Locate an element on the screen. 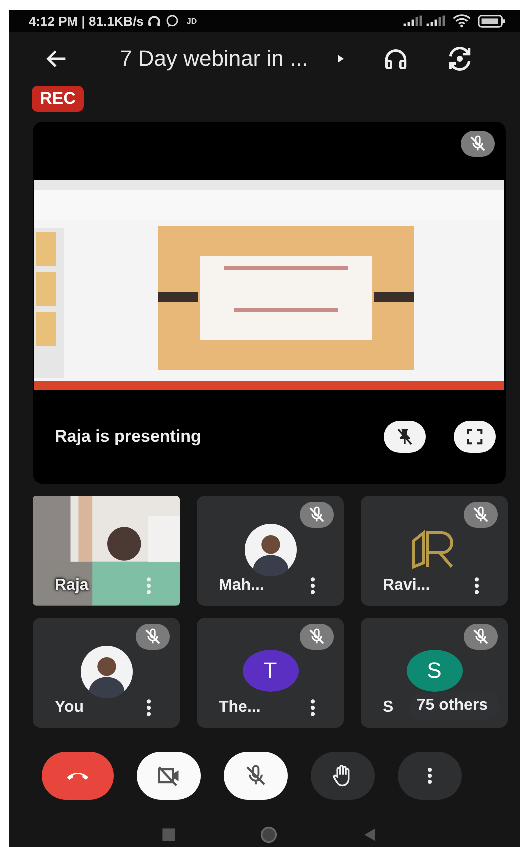 This screenshot has width=526, height=847. camera-button is located at coordinates (169, 776).